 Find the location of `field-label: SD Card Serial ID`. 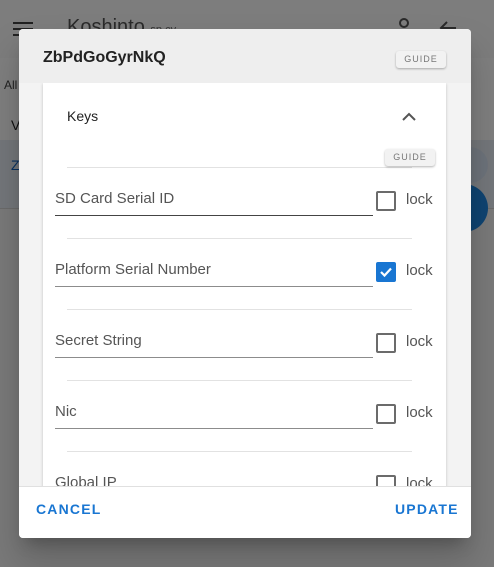

field-label: SD Card Serial ID is located at coordinates (115, 198).